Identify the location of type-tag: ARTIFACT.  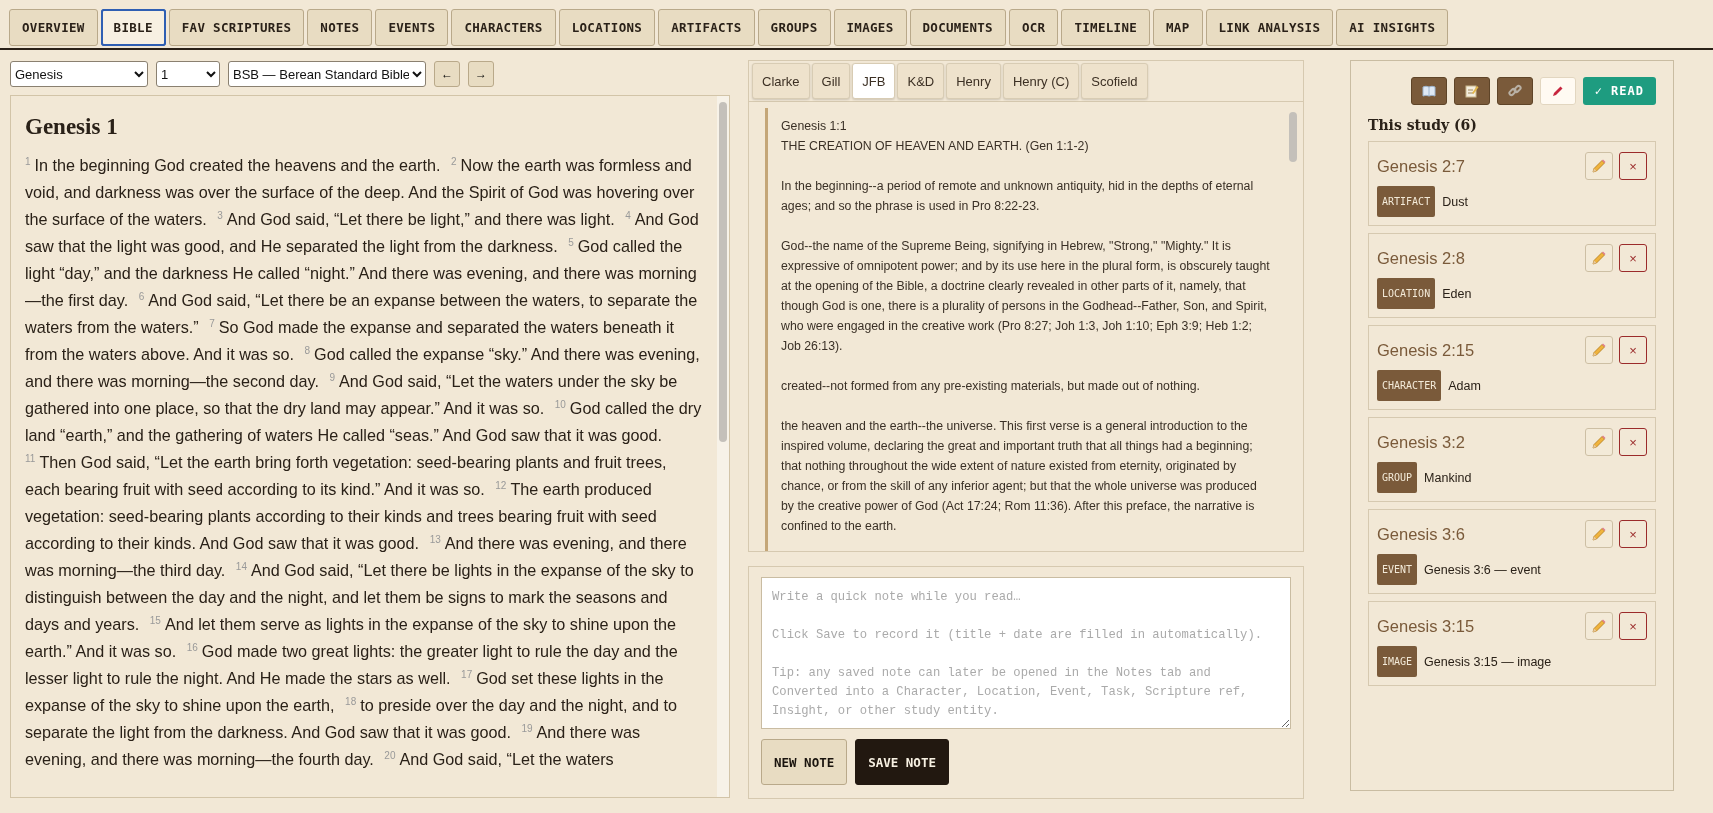
(1406, 201).